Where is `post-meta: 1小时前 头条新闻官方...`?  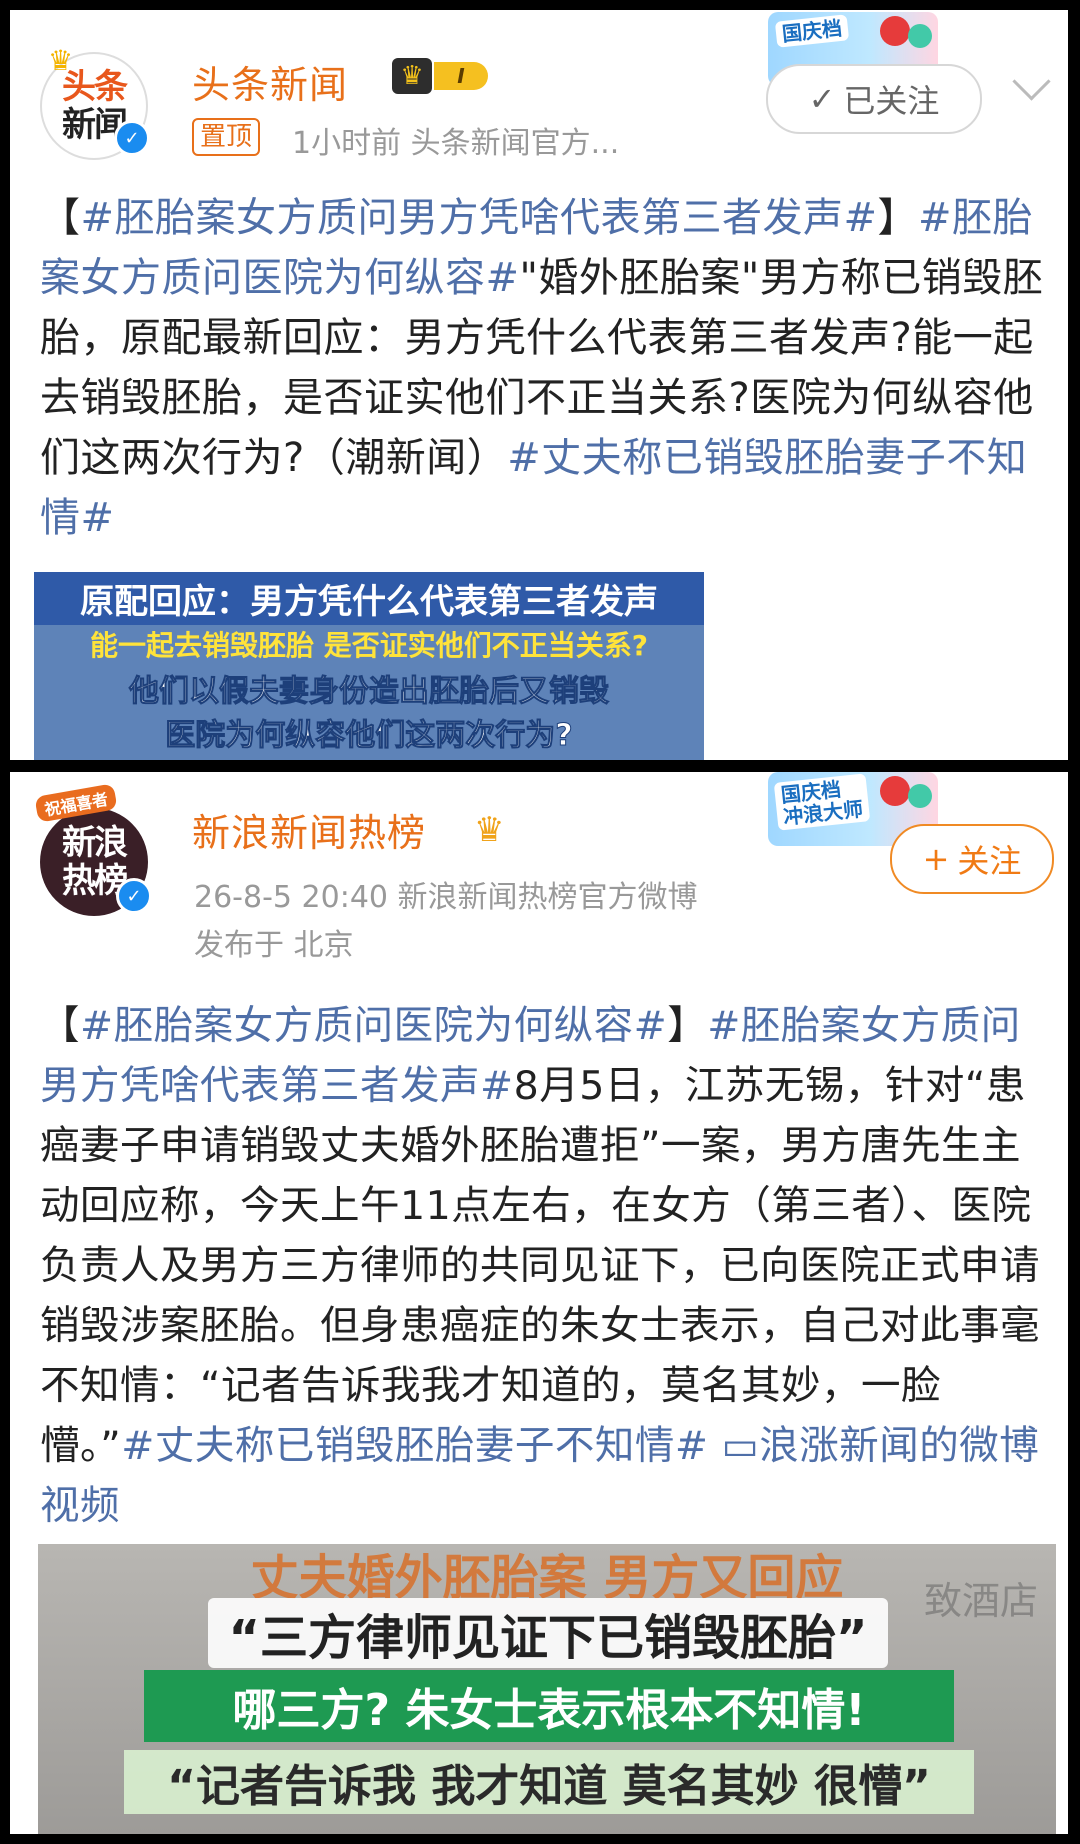
post-meta: 1小时前 头条新闻官方... is located at coordinates (456, 143).